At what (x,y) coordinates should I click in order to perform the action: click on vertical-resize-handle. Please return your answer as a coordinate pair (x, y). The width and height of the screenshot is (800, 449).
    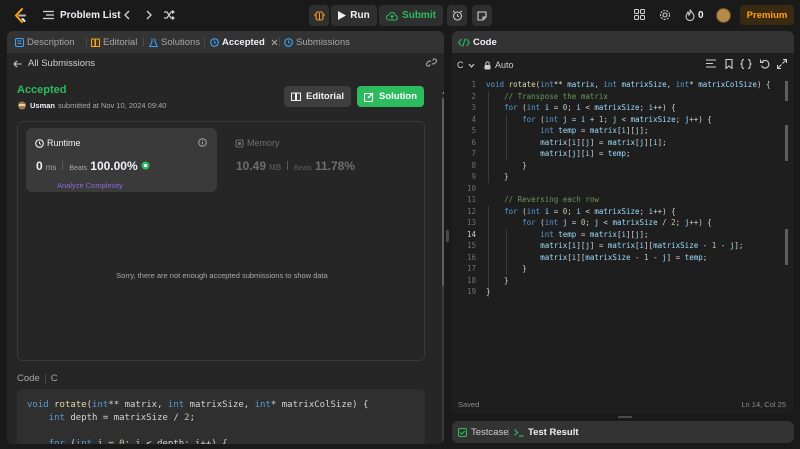
    Looking at the image, I should click on (625, 417).